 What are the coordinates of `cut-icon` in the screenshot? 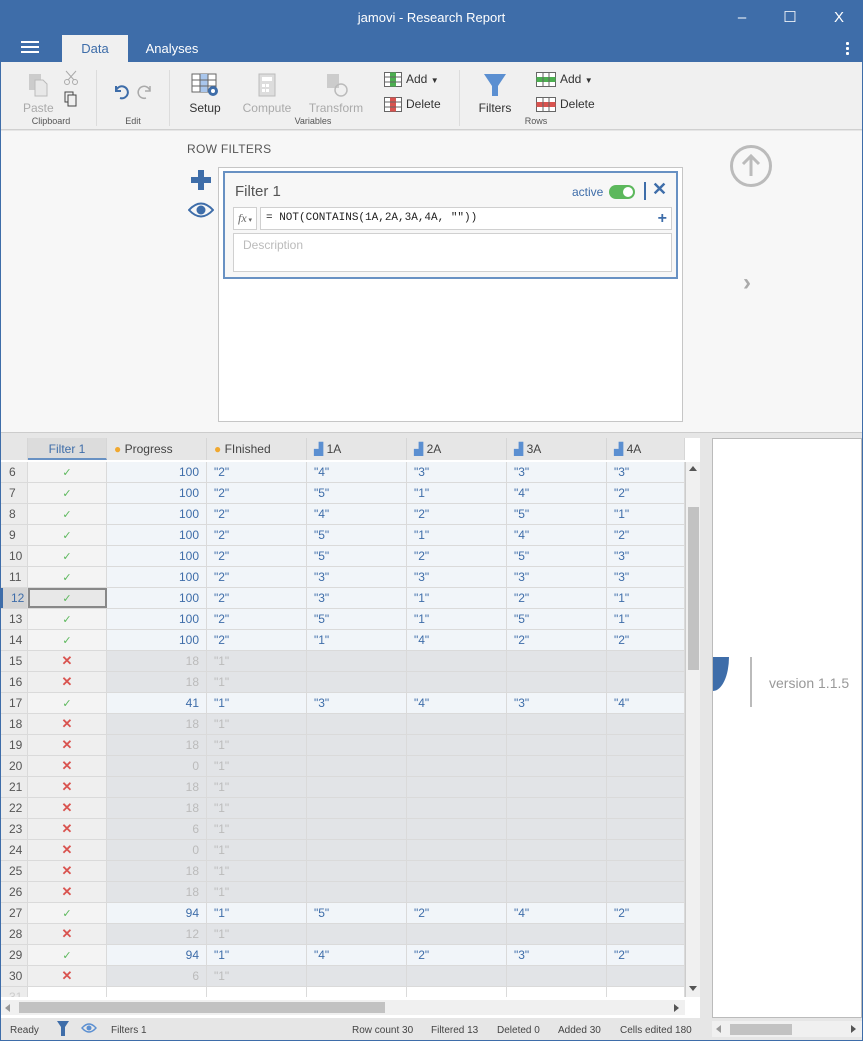 It's located at (71, 79).